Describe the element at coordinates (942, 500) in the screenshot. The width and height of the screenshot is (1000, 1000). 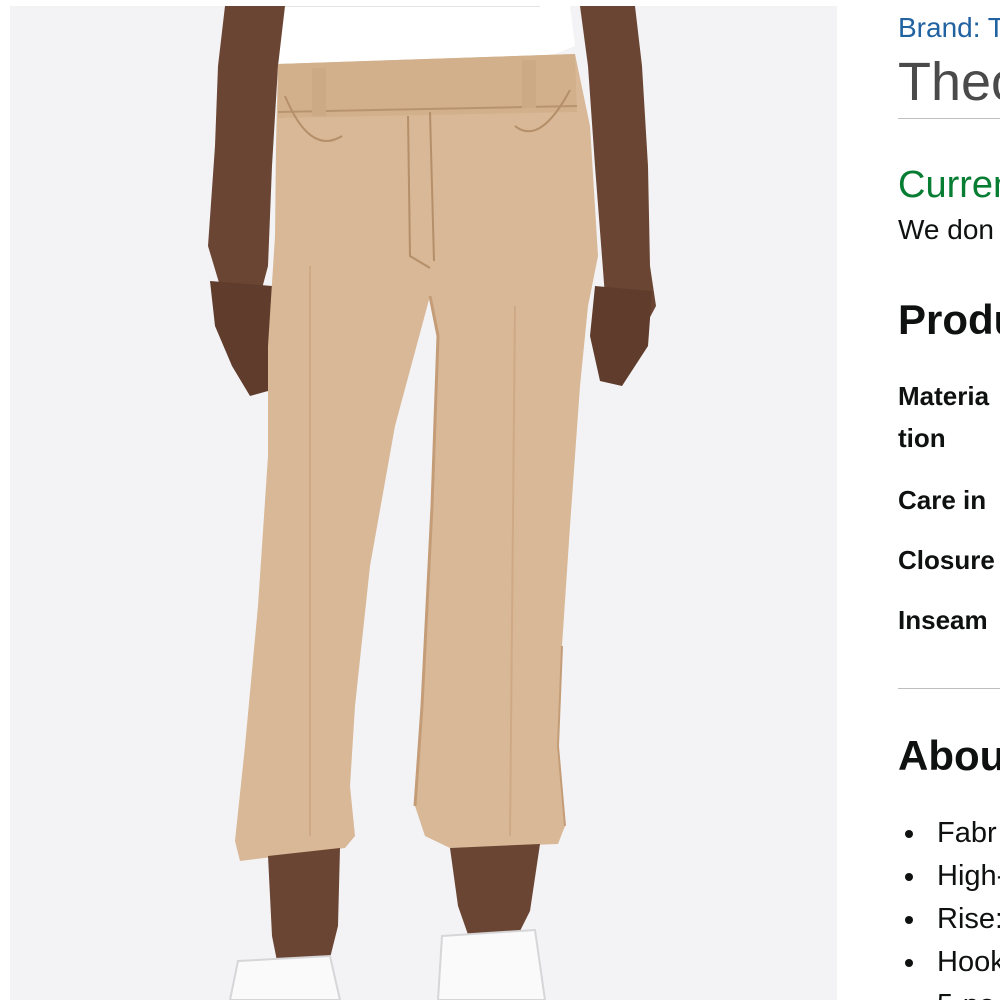
I see `detail-label-care: Care in` at that location.